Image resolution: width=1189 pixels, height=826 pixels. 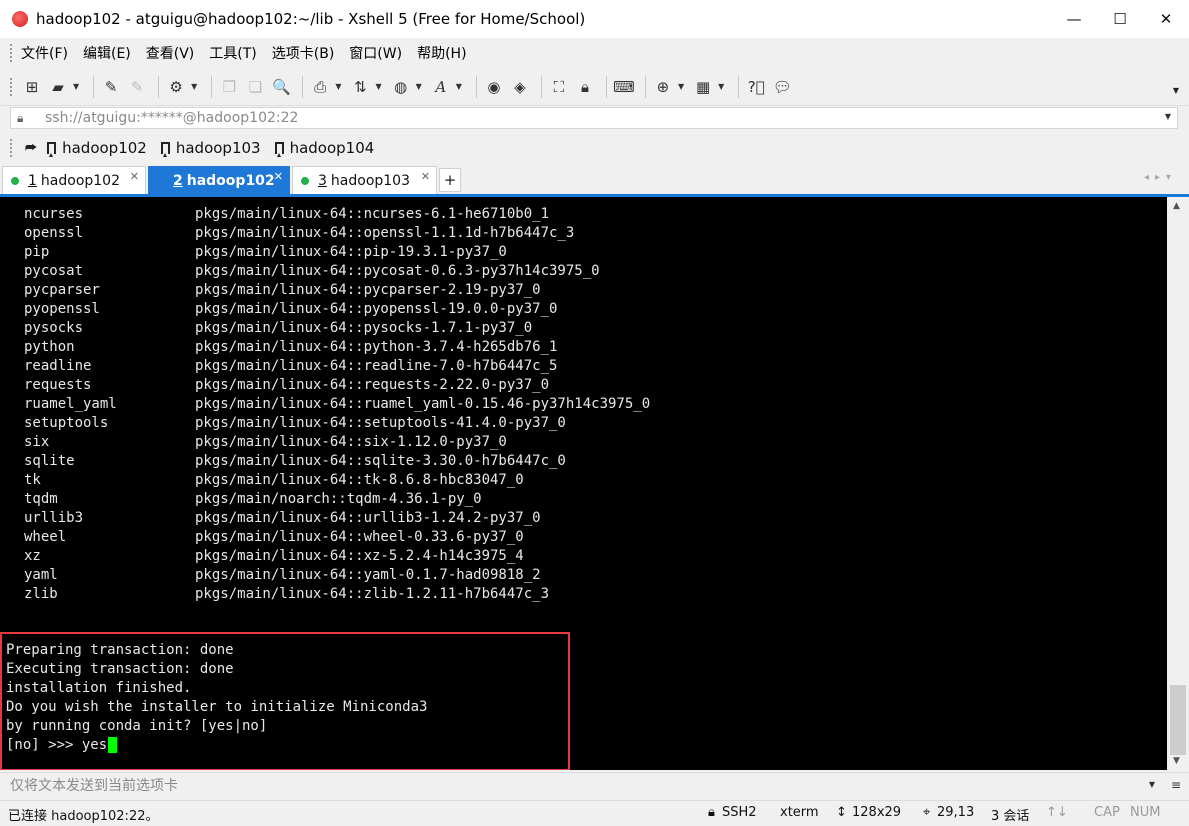 I want to click on compose-dropdown-icon: ▼, so click(x=1152, y=784).